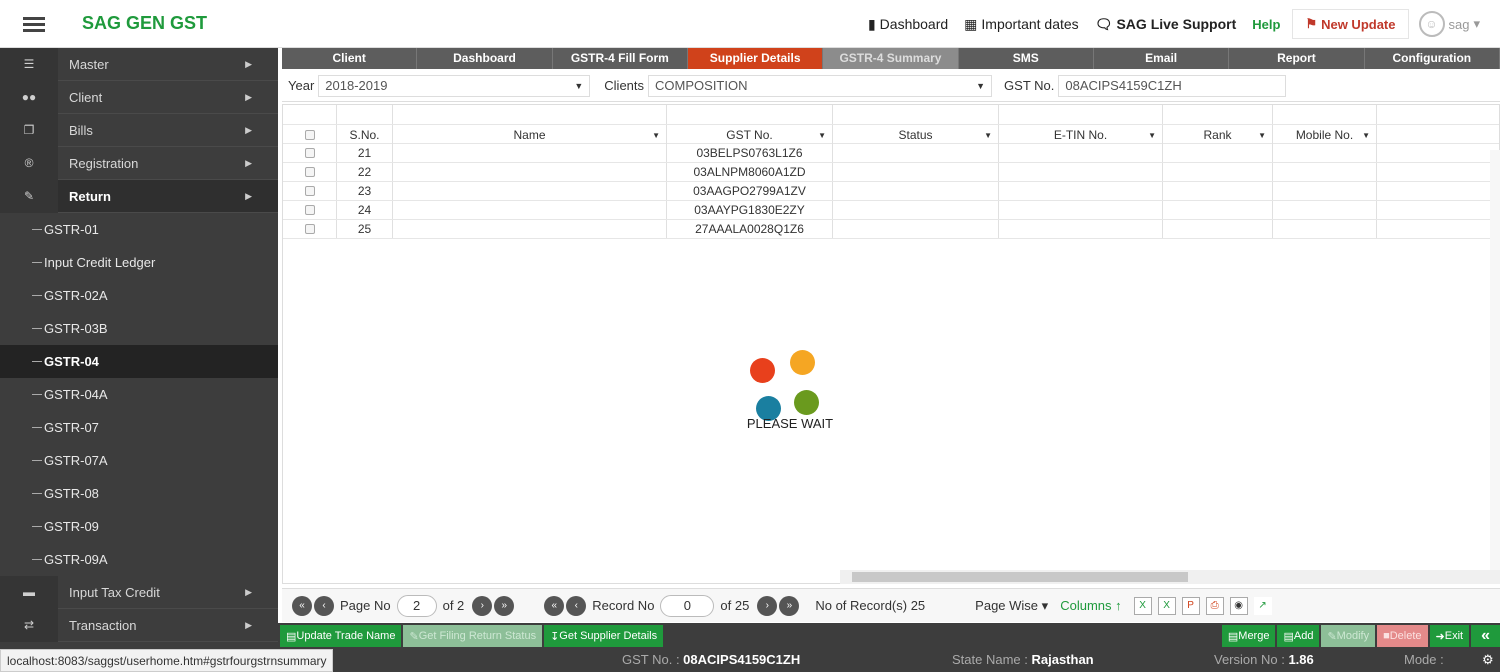 This screenshot has width=1500, height=672. Describe the element at coordinates (891, 153) in the screenshot. I see `table-row: 21 03BELPS0763L1Z6` at that location.